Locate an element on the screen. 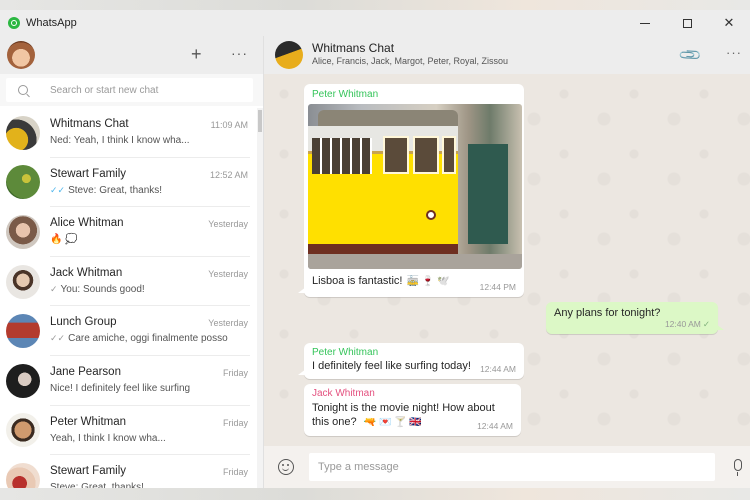  message-time: 12:44 AM is located at coordinates (495, 426).